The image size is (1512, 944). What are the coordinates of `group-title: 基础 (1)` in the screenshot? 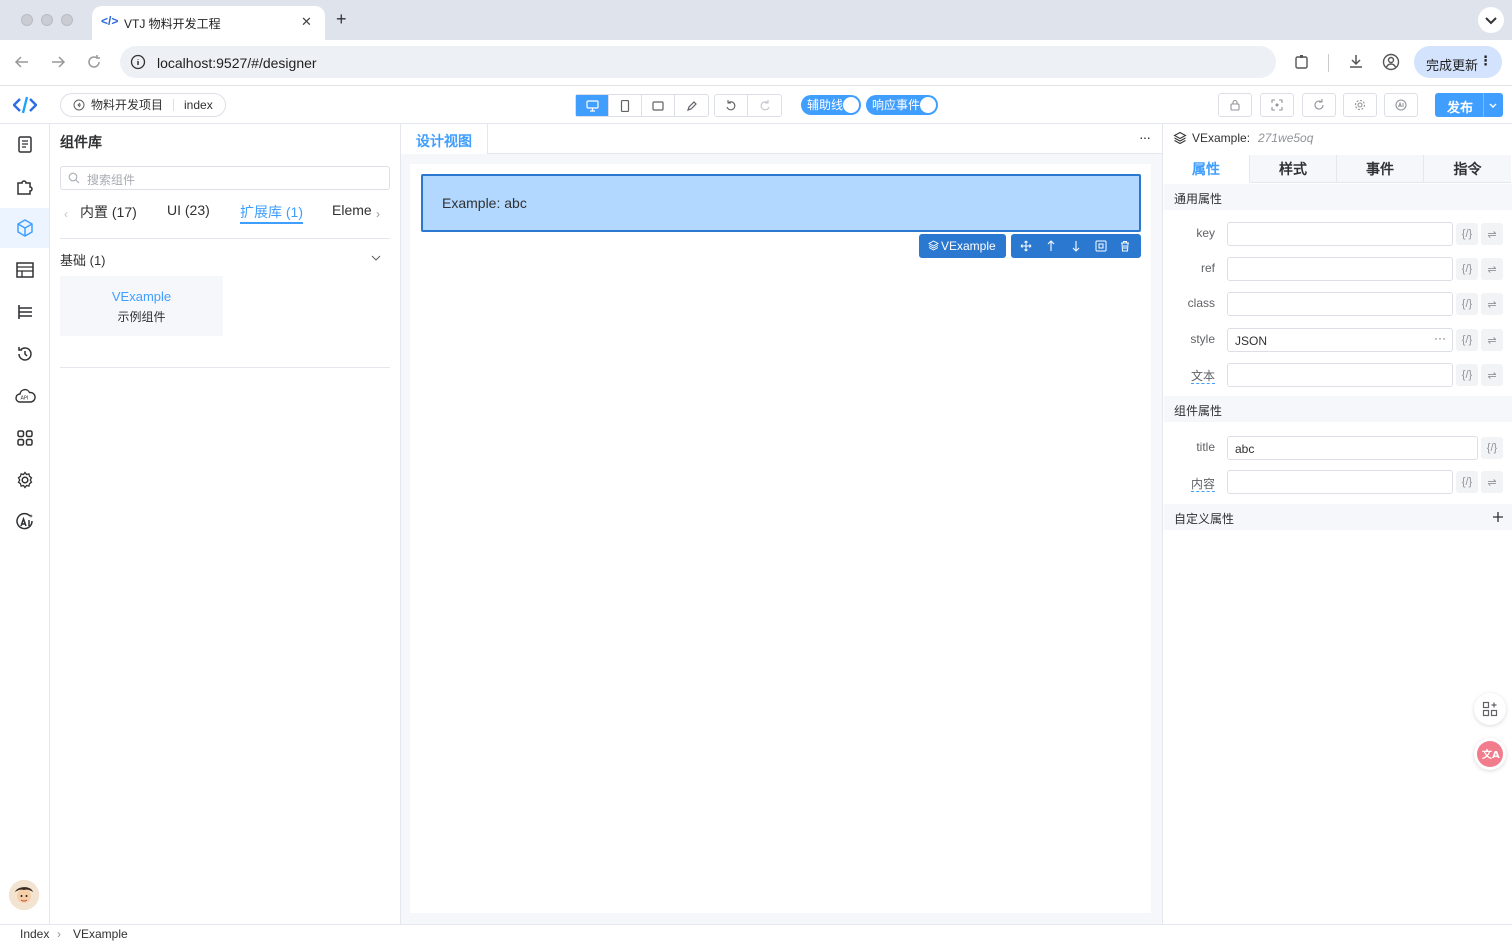 It's located at (83, 259).